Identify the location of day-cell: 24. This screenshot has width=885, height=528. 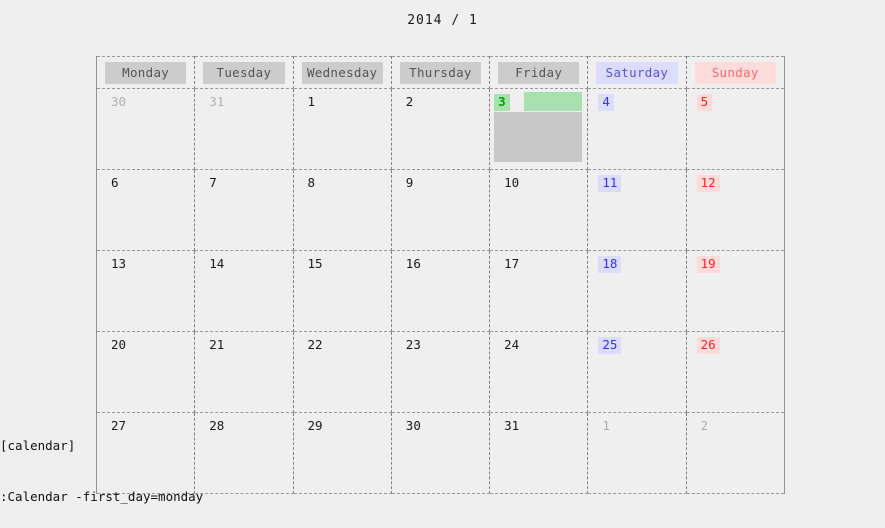
(539, 372).